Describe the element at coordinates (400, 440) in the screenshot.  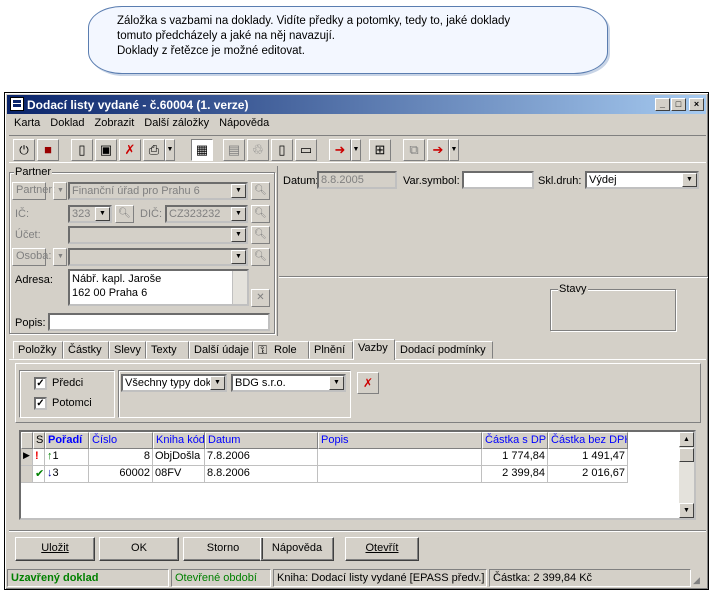
I see `col-header-popis: Popis` at that location.